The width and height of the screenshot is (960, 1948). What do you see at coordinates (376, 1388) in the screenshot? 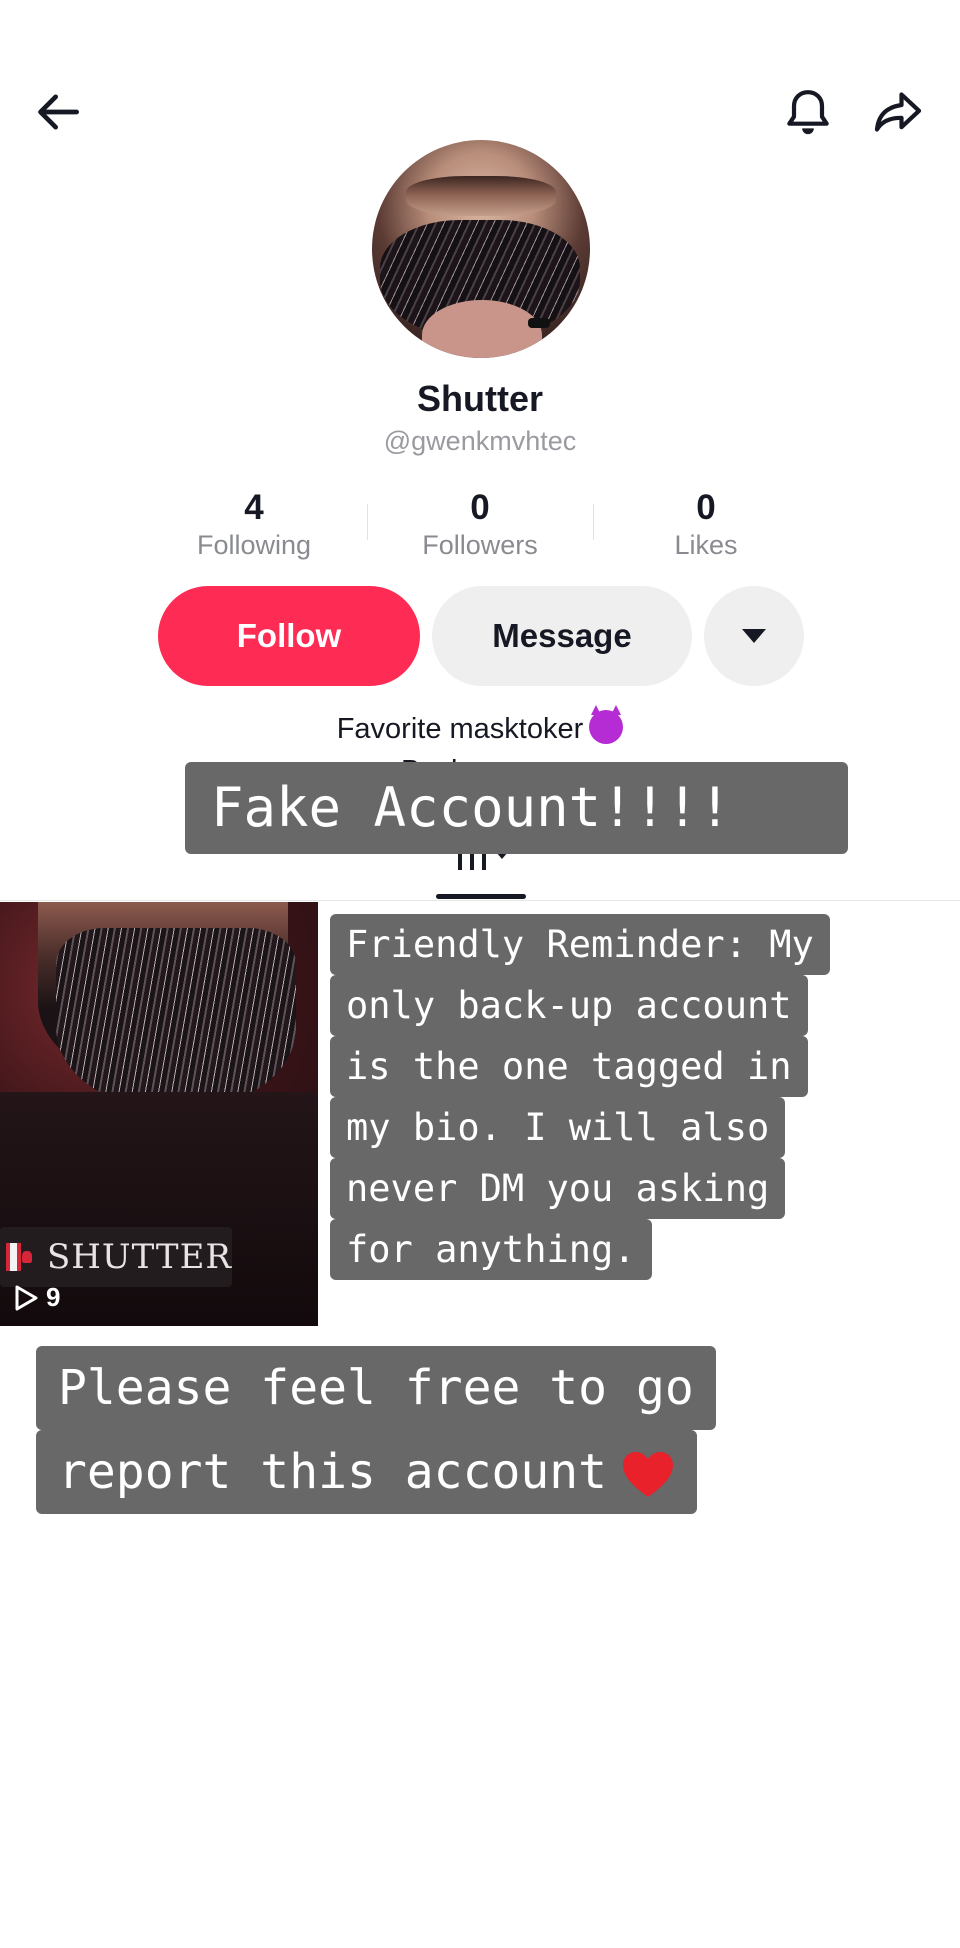
I see `report-caption-line: Please feel free to go` at bounding box center [376, 1388].